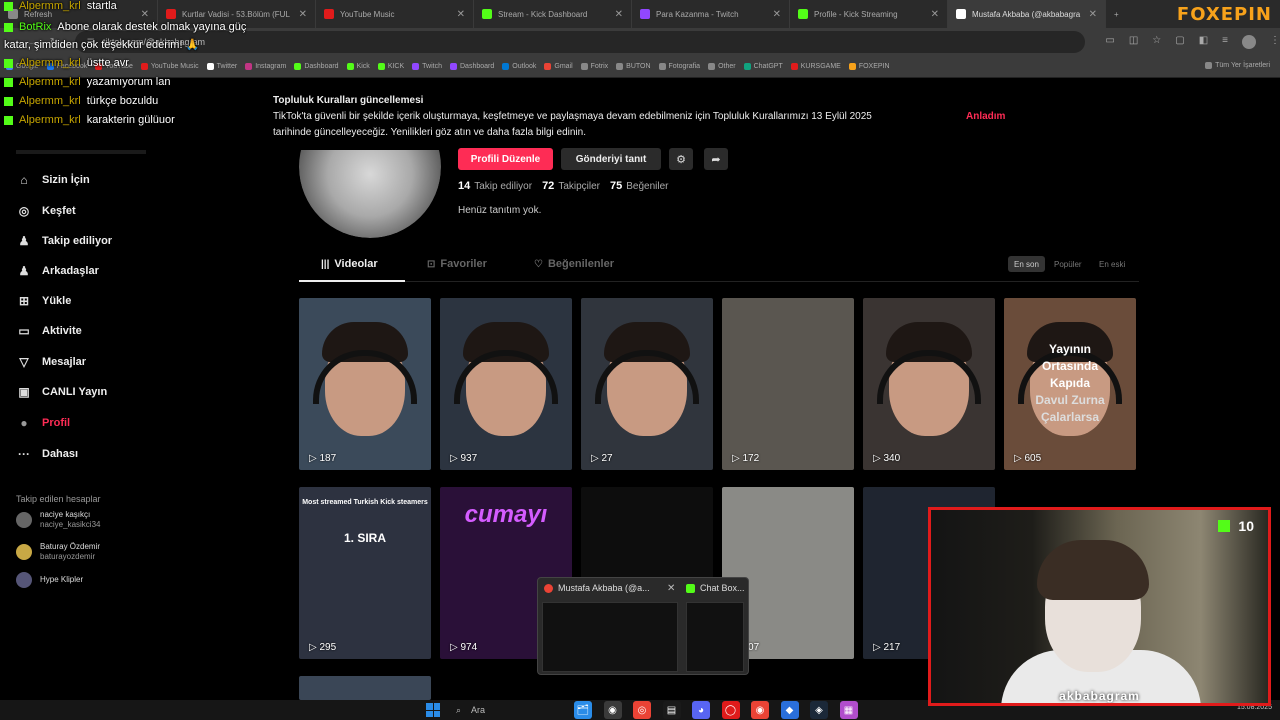  I want to click on taskbar-app-icon: ◈, so click(819, 710).